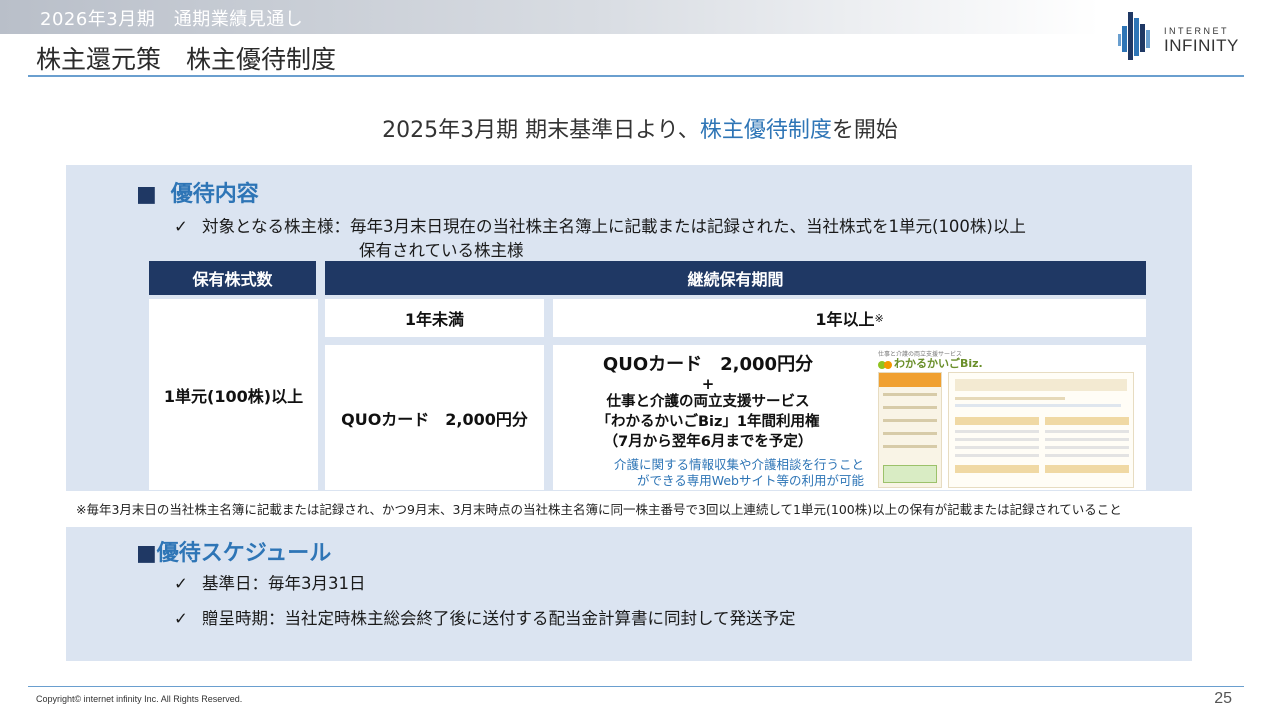 Image resolution: width=1280 pixels, height=720 pixels. What do you see at coordinates (750, 480) in the screenshot?
I see `service-note-line-2: ができる専用Webサイト等の利用が可能` at bounding box center [750, 480].